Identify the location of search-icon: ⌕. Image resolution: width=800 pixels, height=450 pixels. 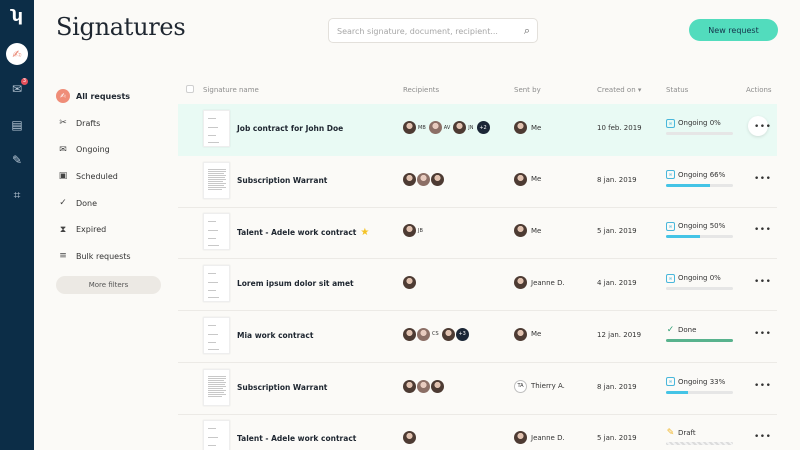
(527, 31).